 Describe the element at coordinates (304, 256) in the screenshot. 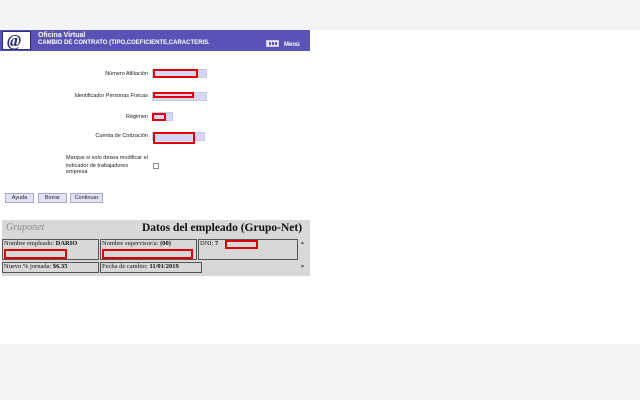

I see `employee-panel-scrollbar: ▲ ▼` at that location.